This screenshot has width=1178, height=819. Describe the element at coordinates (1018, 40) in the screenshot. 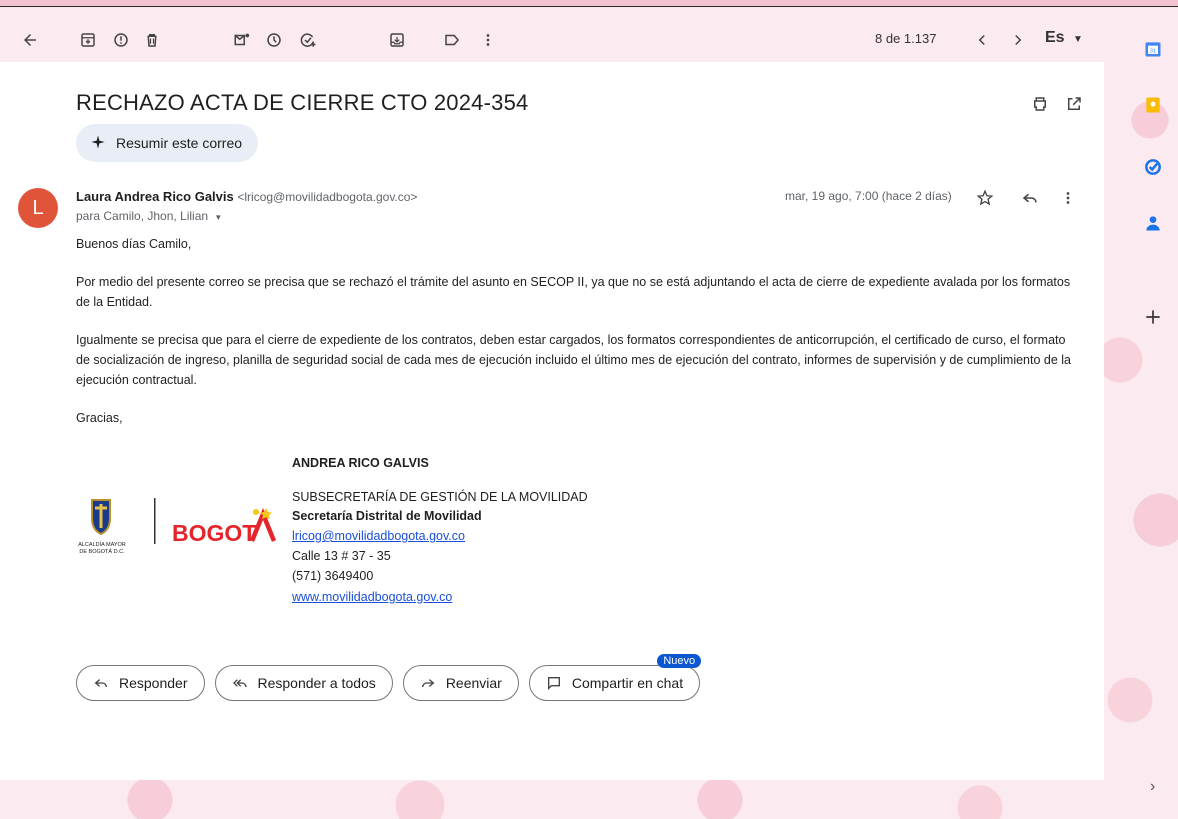

I see `older-chevron-icon` at that location.